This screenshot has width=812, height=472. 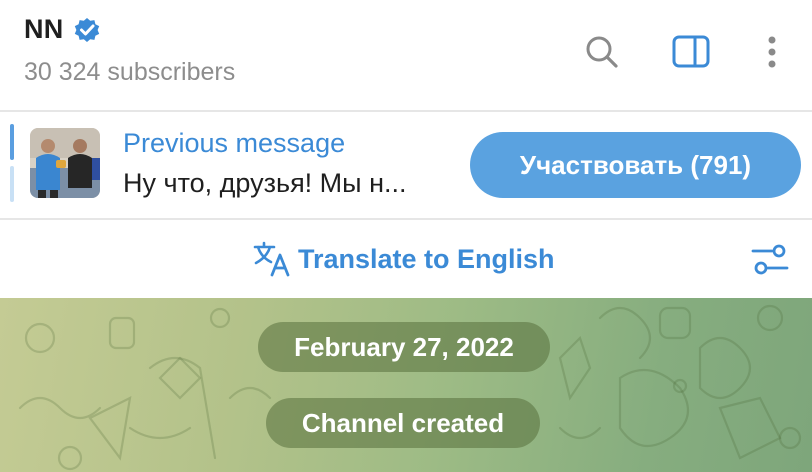 What do you see at coordinates (404, 347) in the screenshot?
I see `date-separator: February 27, 2022` at bounding box center [404, 347].